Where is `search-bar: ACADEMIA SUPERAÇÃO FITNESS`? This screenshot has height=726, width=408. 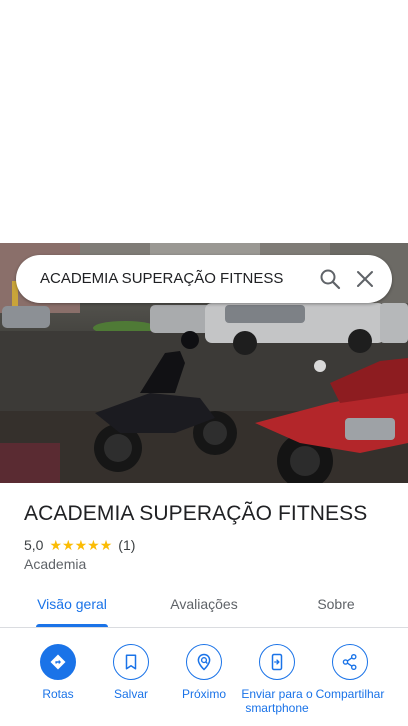
search-bar: ACADEMIA SUPERAÇÃO FITNESS is located at coordinates (204, 279).